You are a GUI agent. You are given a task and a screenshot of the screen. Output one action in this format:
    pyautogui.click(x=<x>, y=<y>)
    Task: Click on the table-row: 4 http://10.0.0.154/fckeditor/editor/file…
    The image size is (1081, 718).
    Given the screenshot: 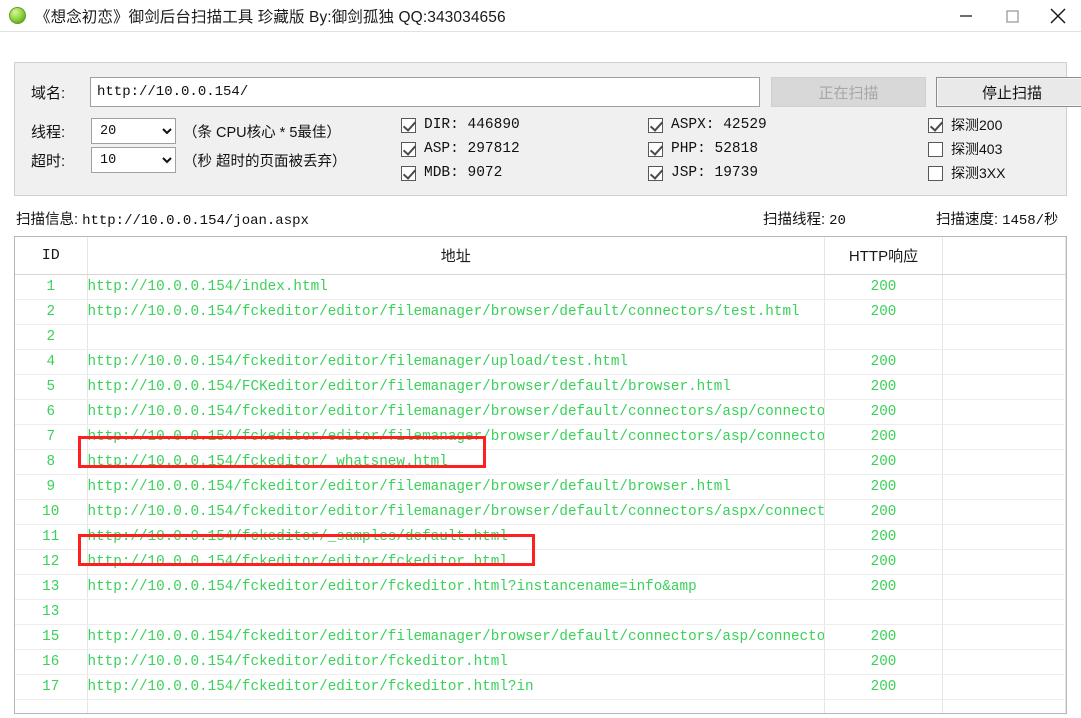 What is the action you would take?
    pyautogui.click(x=540, y=362)
    